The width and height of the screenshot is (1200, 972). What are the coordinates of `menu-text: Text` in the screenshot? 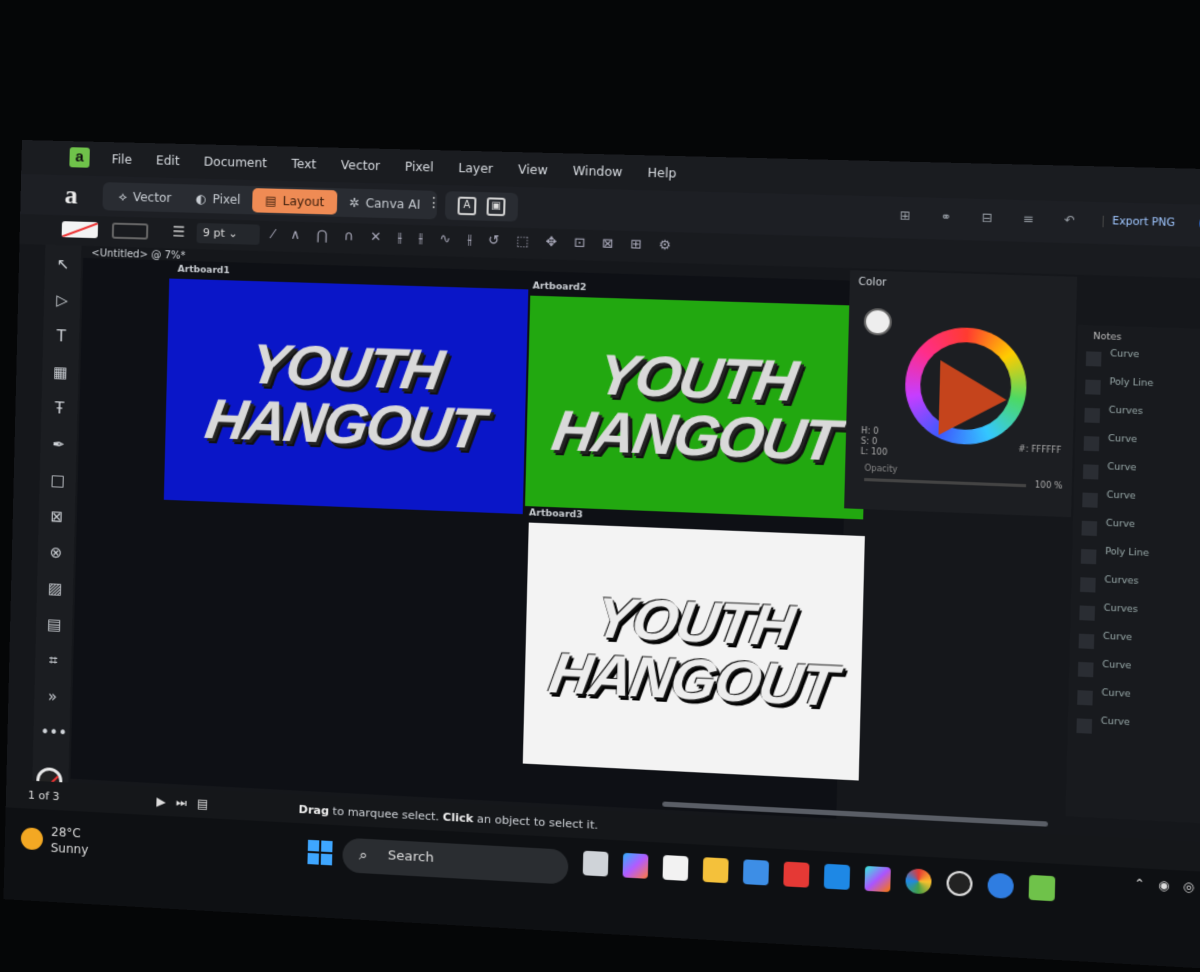 It's located at (303, 164).